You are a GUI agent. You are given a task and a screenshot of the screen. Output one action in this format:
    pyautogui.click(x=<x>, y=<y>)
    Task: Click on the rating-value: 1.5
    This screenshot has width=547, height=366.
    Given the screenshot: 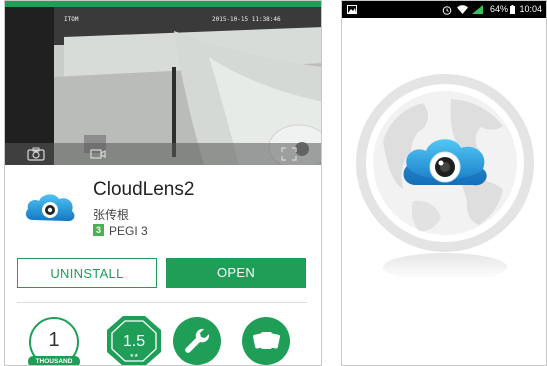 What is the action you would take?
    pyautogui.click(x=134, y=341)
    